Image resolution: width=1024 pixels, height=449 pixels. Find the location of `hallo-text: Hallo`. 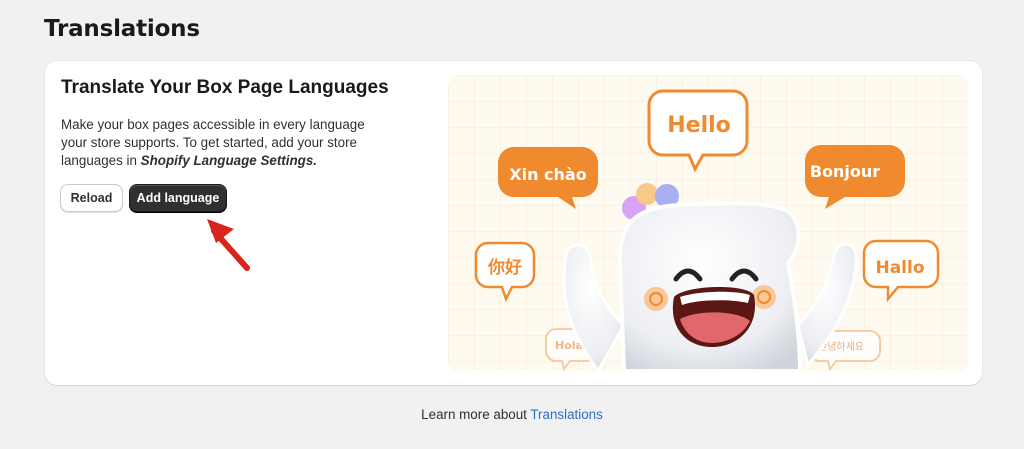

hallo-text: Hallo is located at coordinates (899, 268).